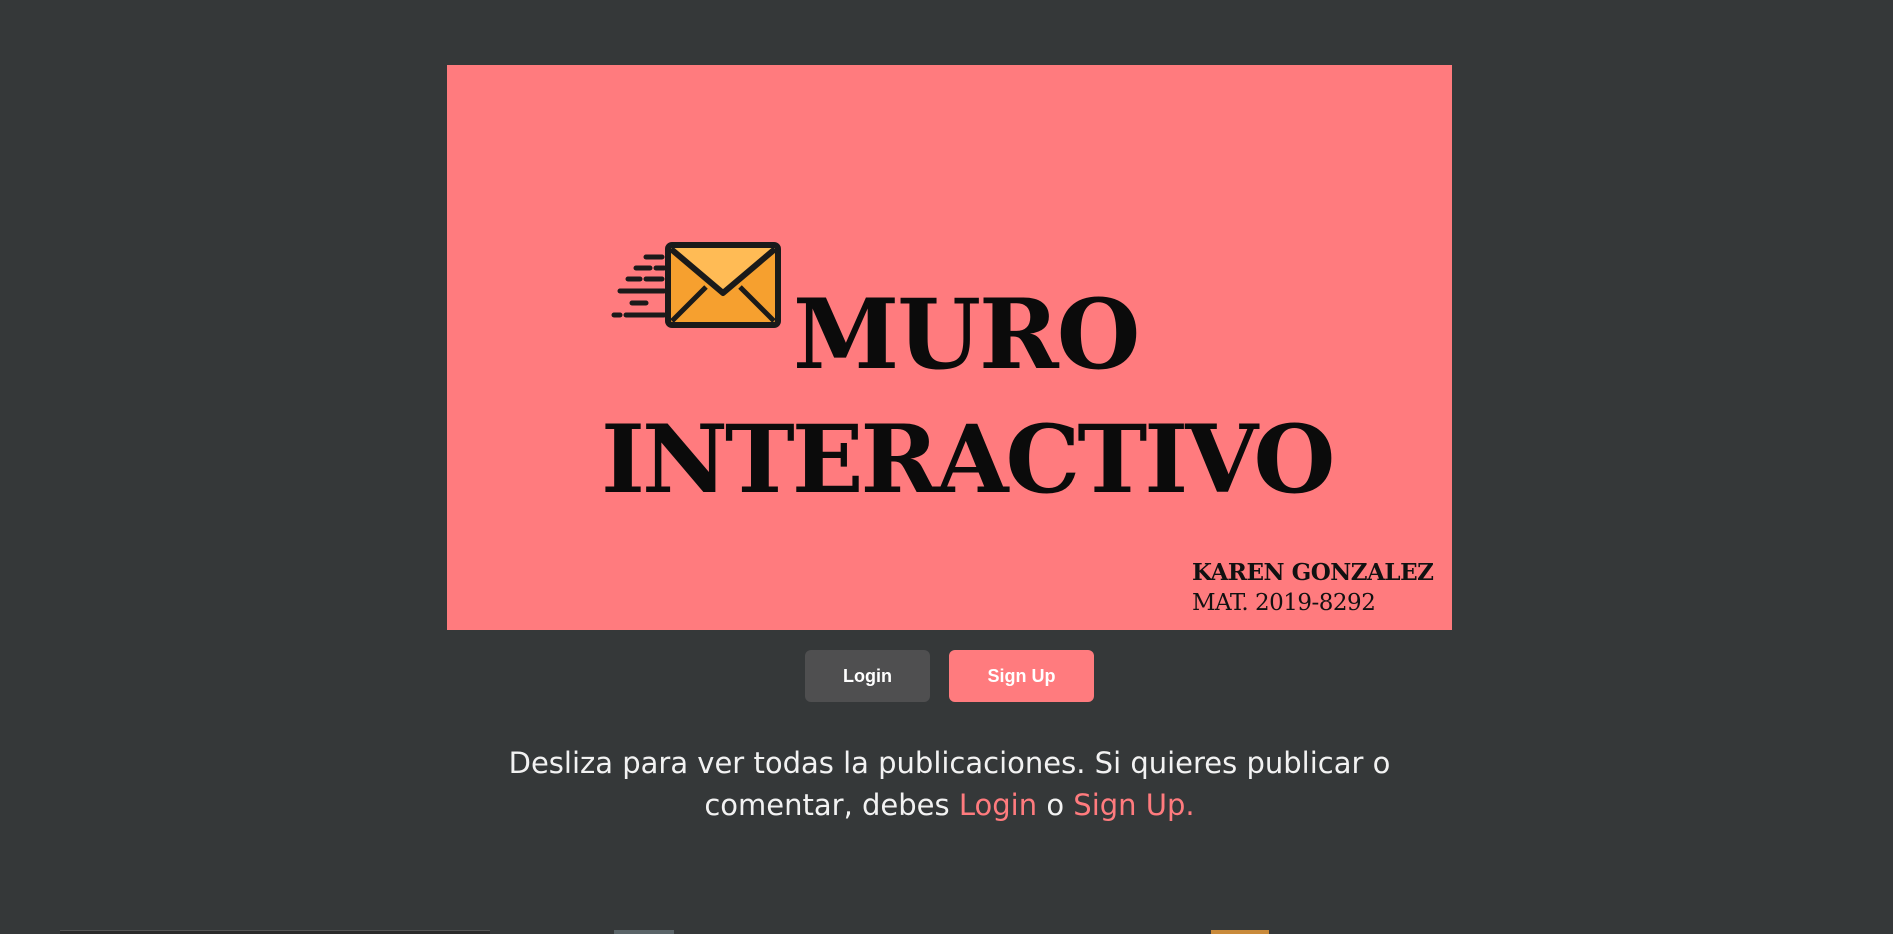 The height and width of the screenshot is (934, 1893). I want to click on banner-title-interactivo: INTERACTIVO, so click(968, 460).